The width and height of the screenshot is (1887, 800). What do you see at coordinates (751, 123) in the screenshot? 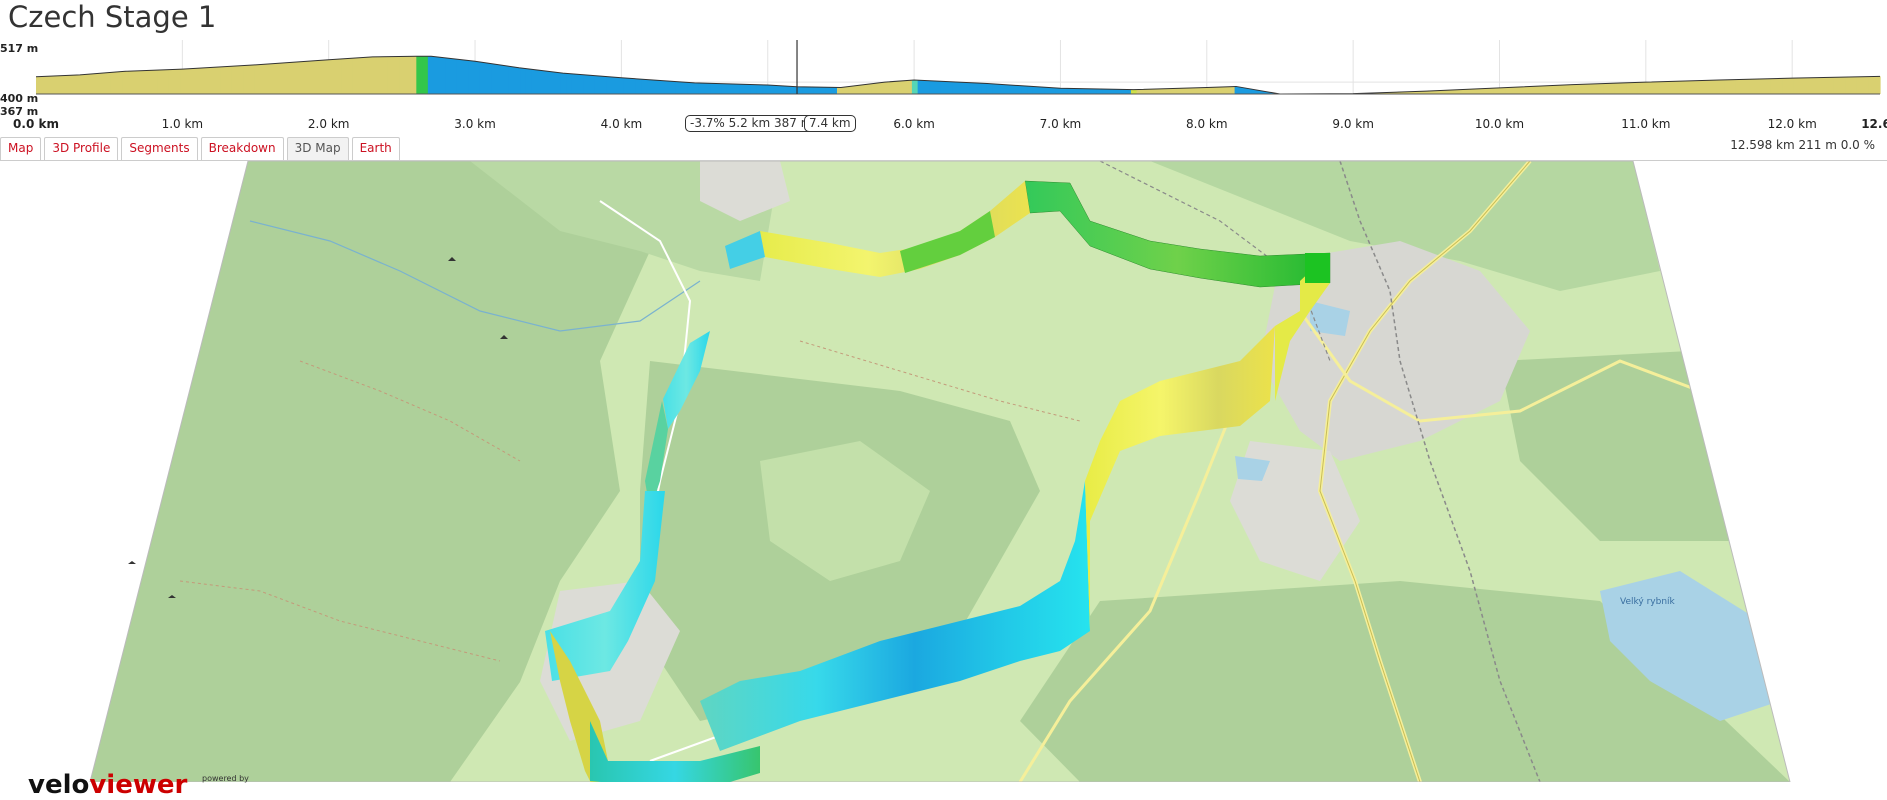
I see `cursor-readout: -3.7% 5.2 km 387 m` at bounding box center [751, 123].